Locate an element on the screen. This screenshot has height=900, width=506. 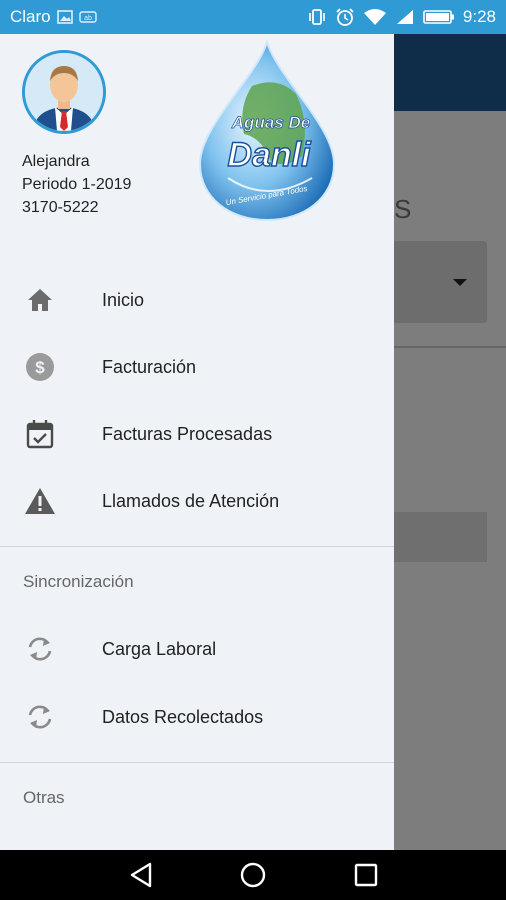
menu-label: Facturación is located at coordinates (149, 366).